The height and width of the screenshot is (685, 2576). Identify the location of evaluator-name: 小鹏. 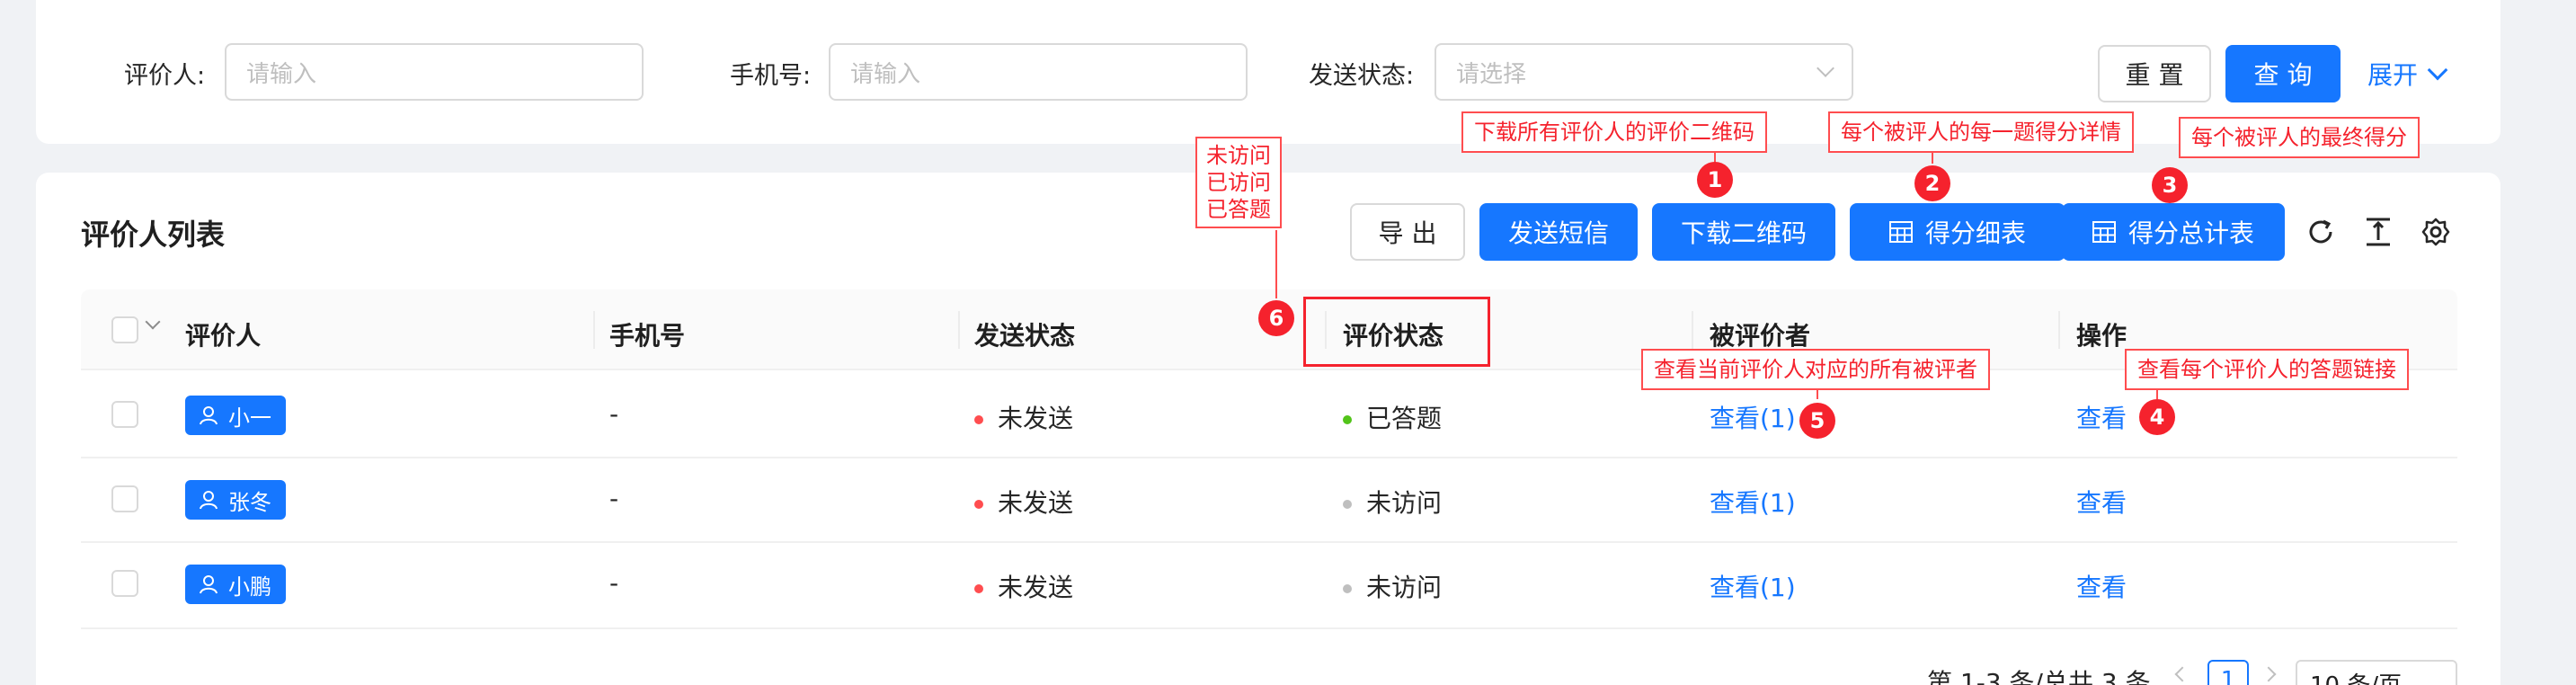
(249, 587).